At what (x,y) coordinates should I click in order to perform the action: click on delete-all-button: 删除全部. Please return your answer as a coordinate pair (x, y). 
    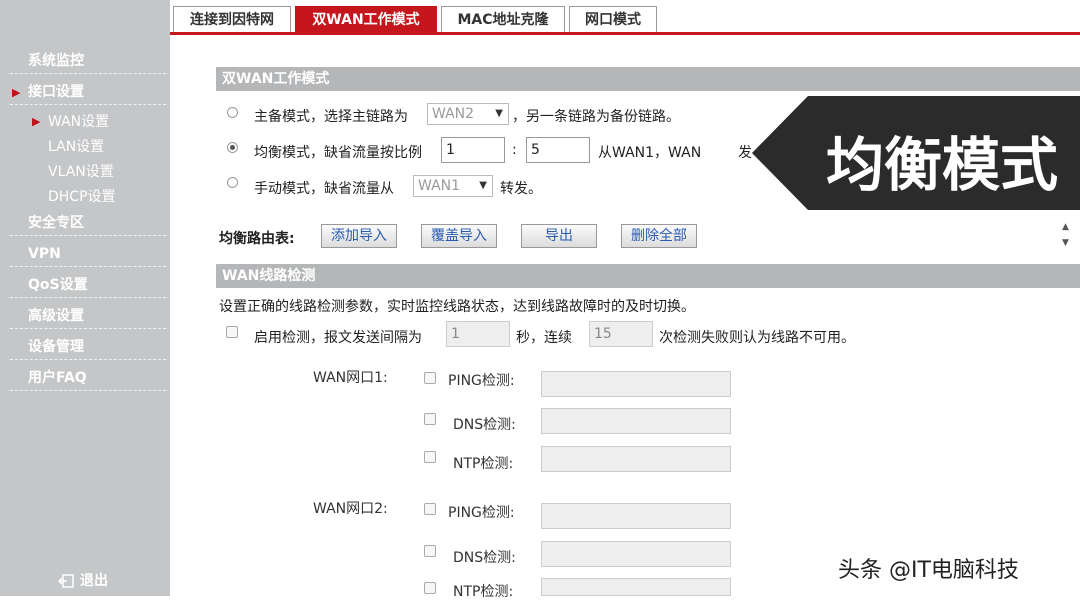
    Looking at the image, I should click on (659, 236).